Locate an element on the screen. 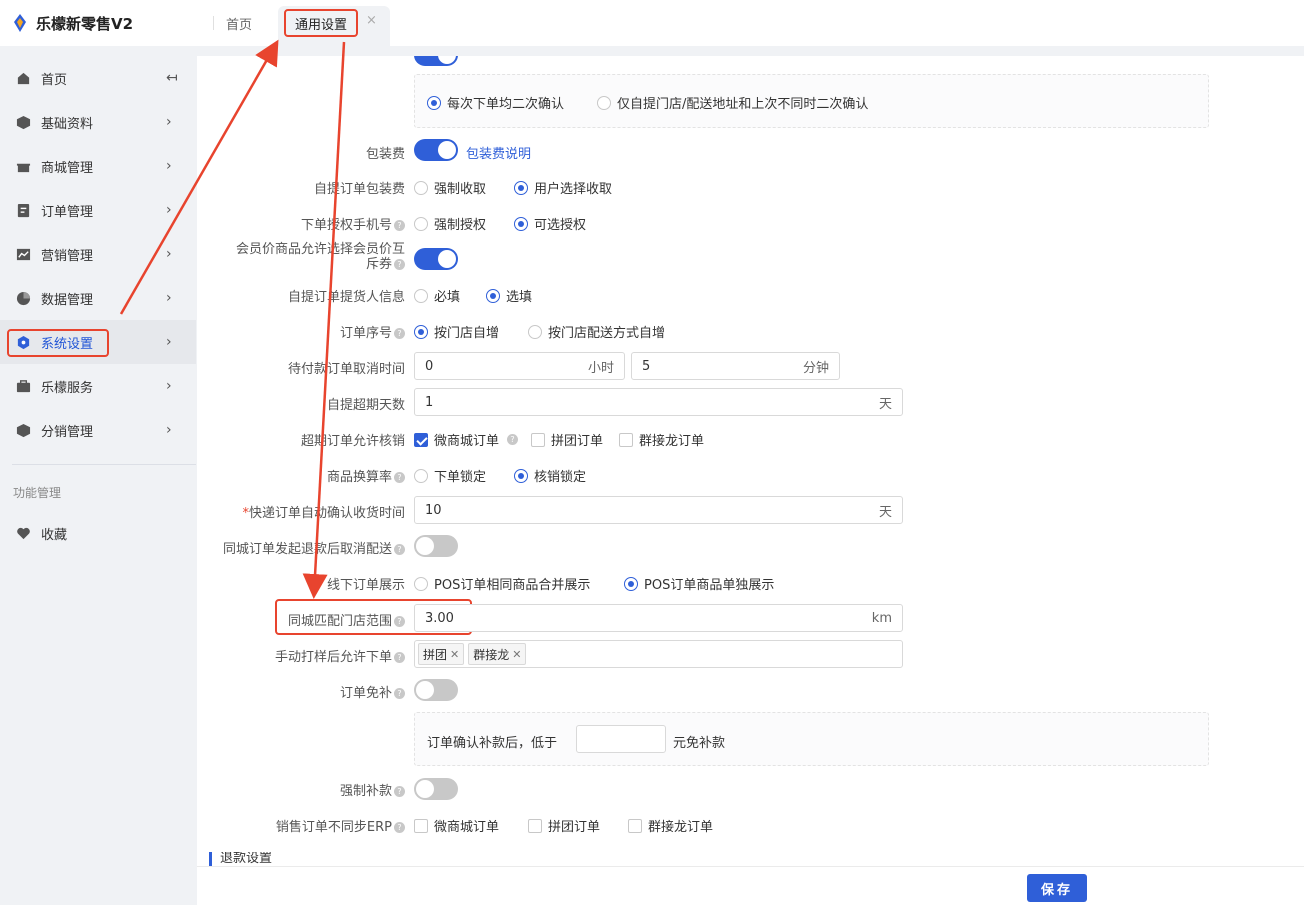  order-exempt-text-after: 元免补款 is located at coordinates (699, 743).